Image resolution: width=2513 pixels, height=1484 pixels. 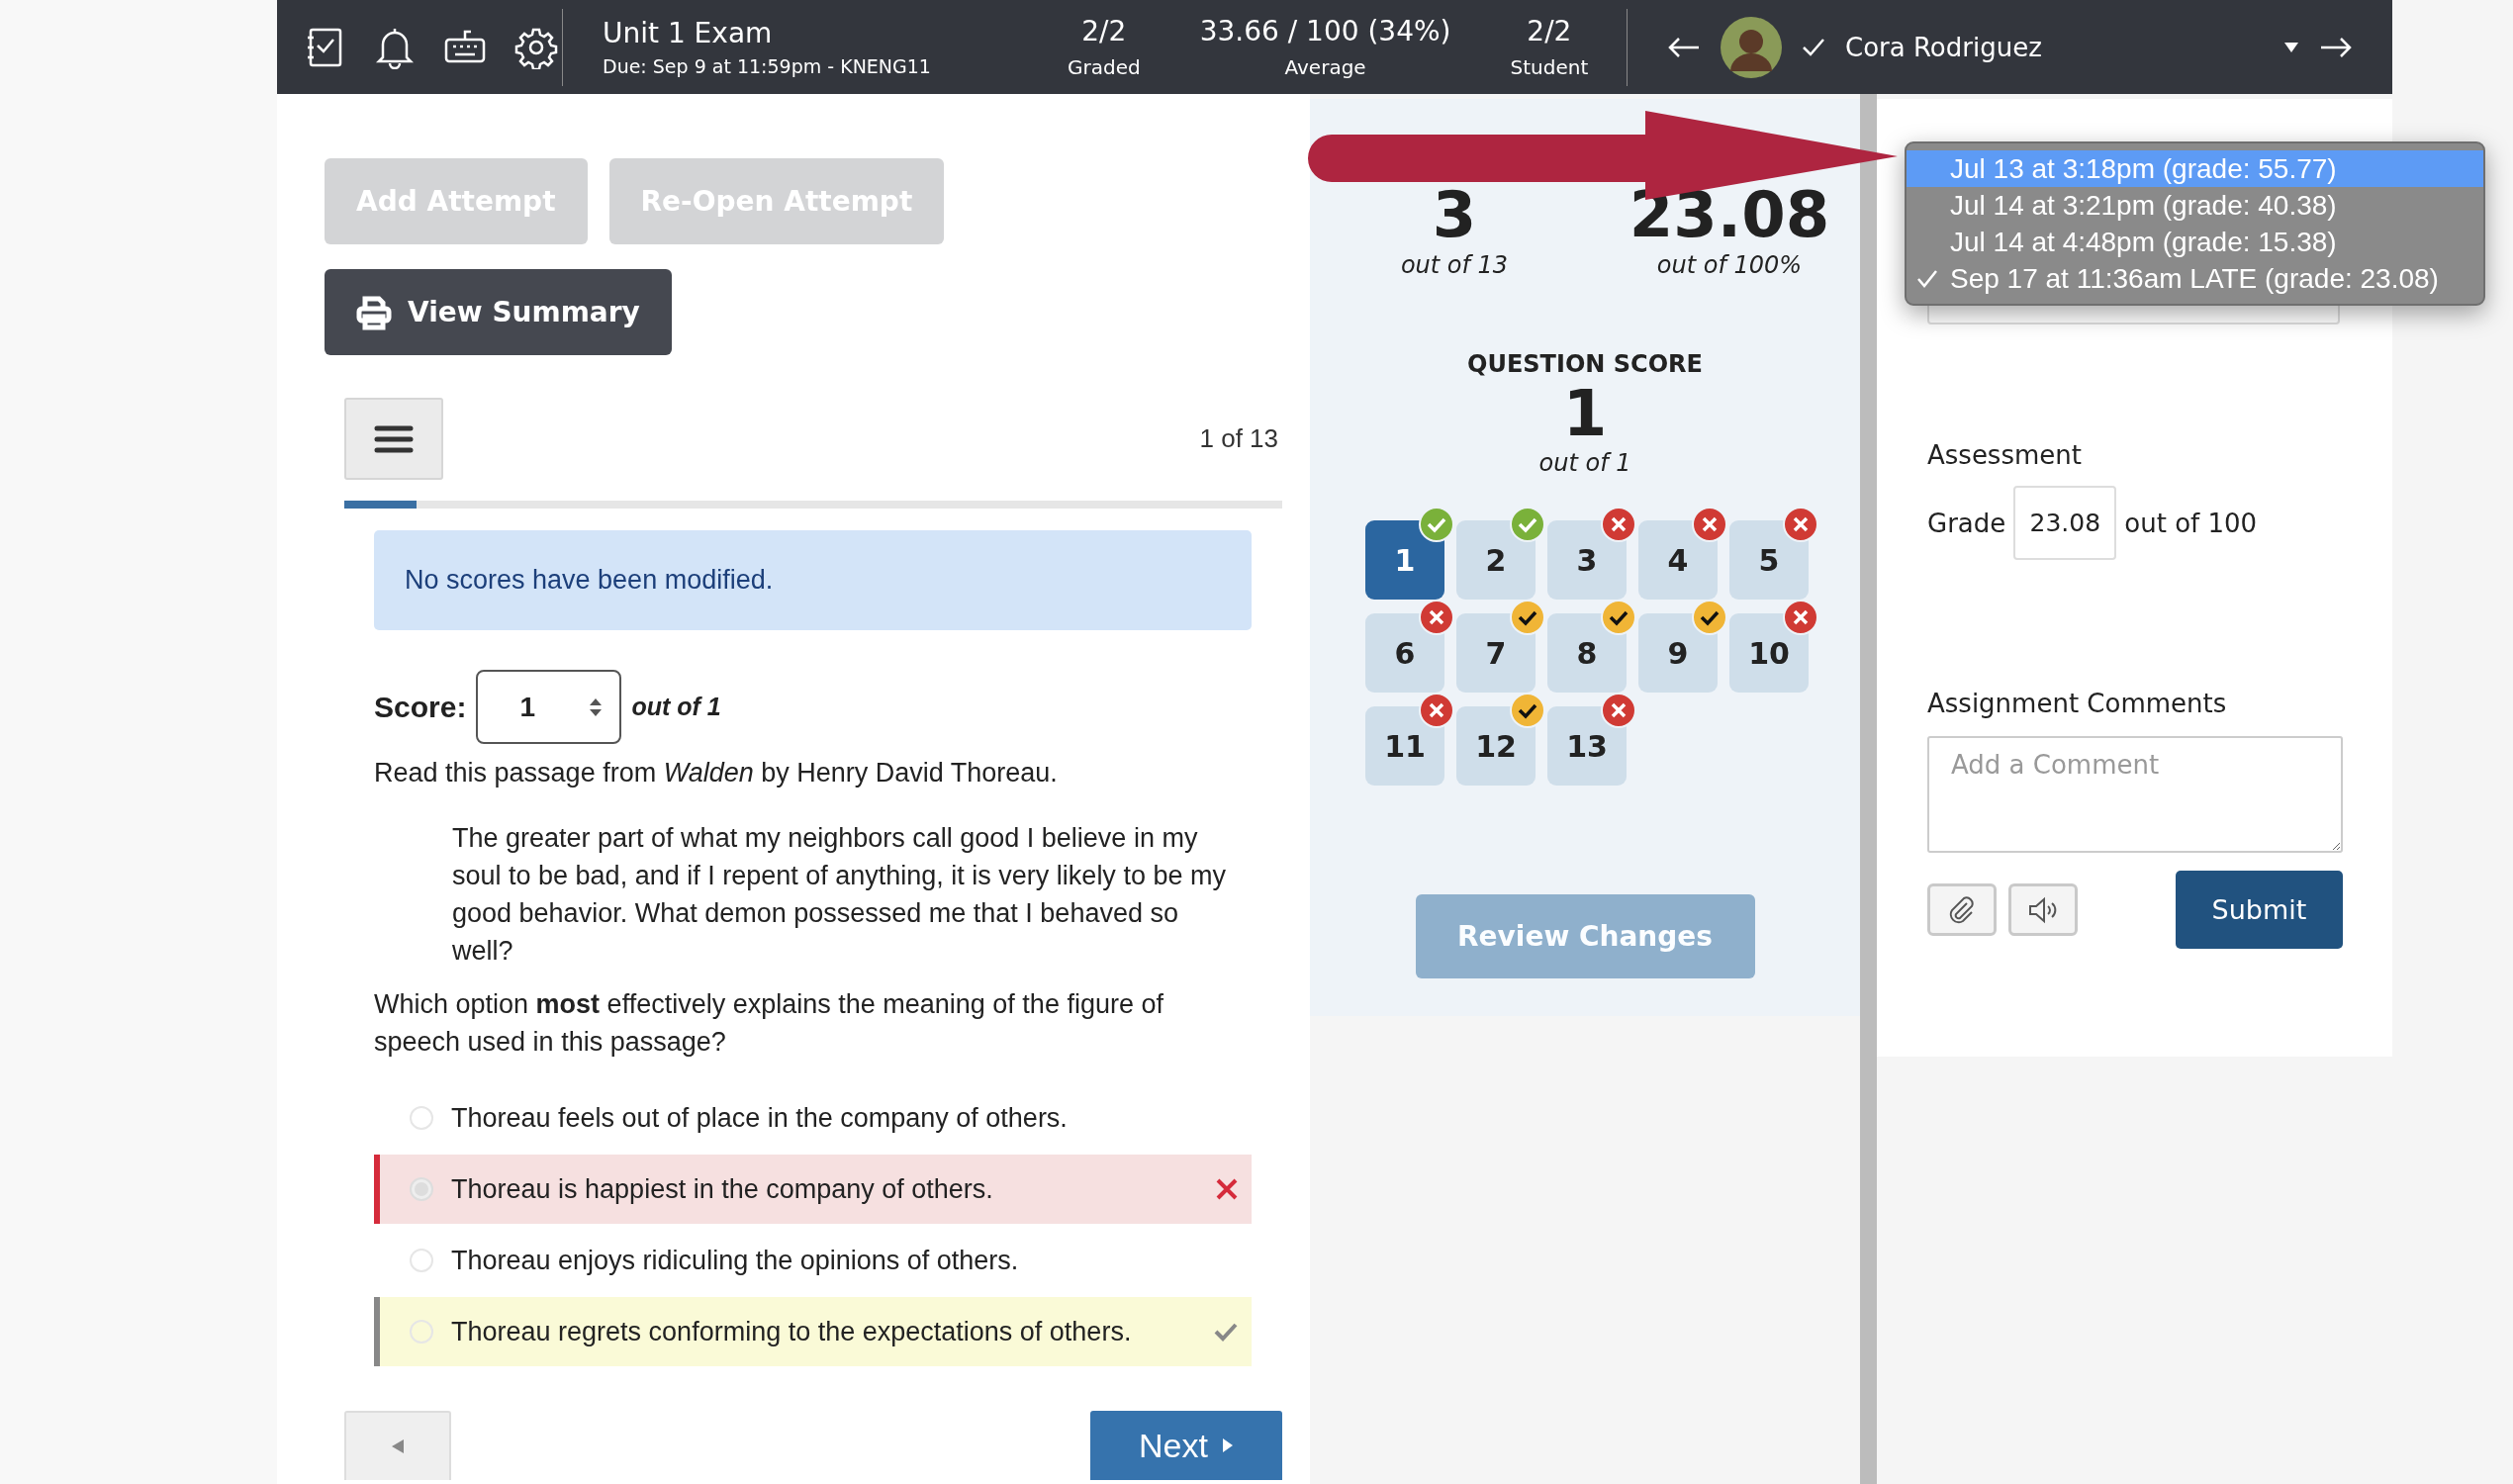 I want to click on student-name: Cora Rodriguez, so click(x=2054, y=47).